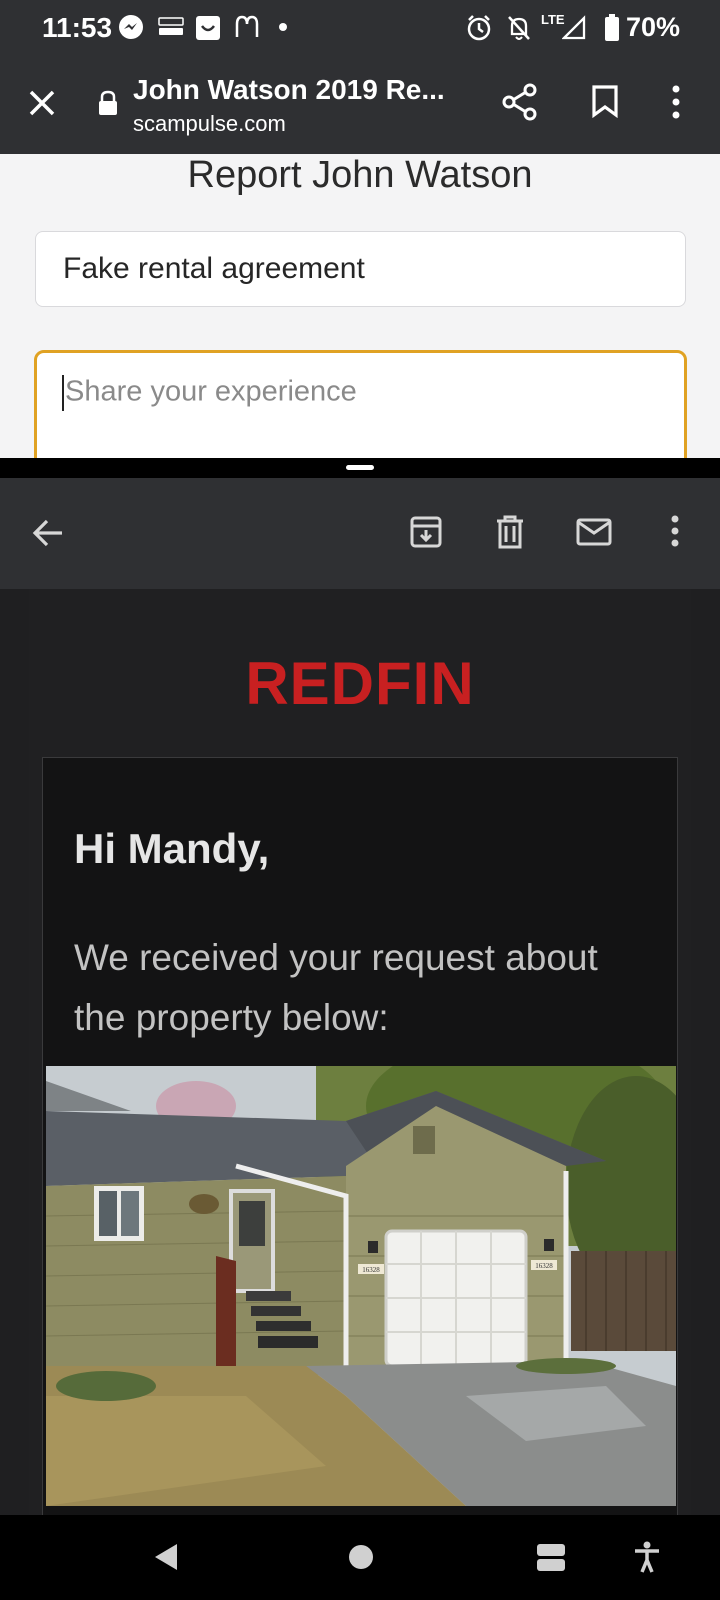 This screenshot has height=1600, width=720. I want to click on status-bar: 11:53 LTE 70%, so click(360, 28).